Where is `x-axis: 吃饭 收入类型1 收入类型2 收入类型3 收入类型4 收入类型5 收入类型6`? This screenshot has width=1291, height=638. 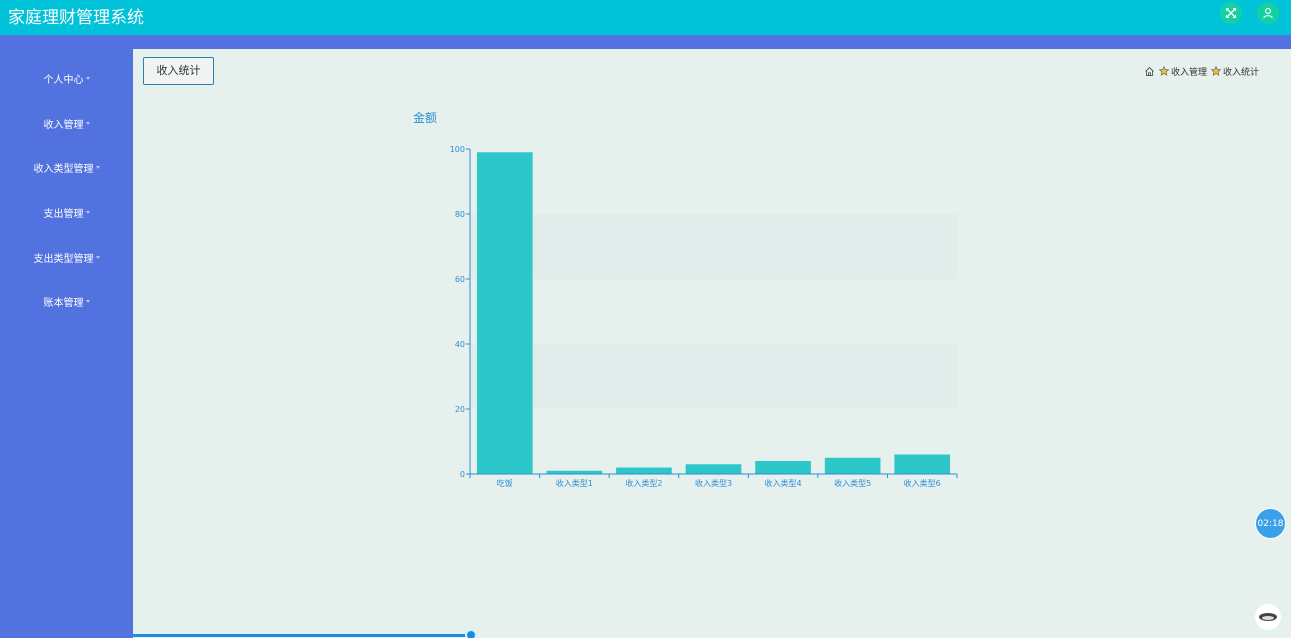 x-axis: 吃饭 收入类型1 收入类型2 收入类型3 收入类型4 收入类型5 收入类型6 is located at coordinates (713, 480).